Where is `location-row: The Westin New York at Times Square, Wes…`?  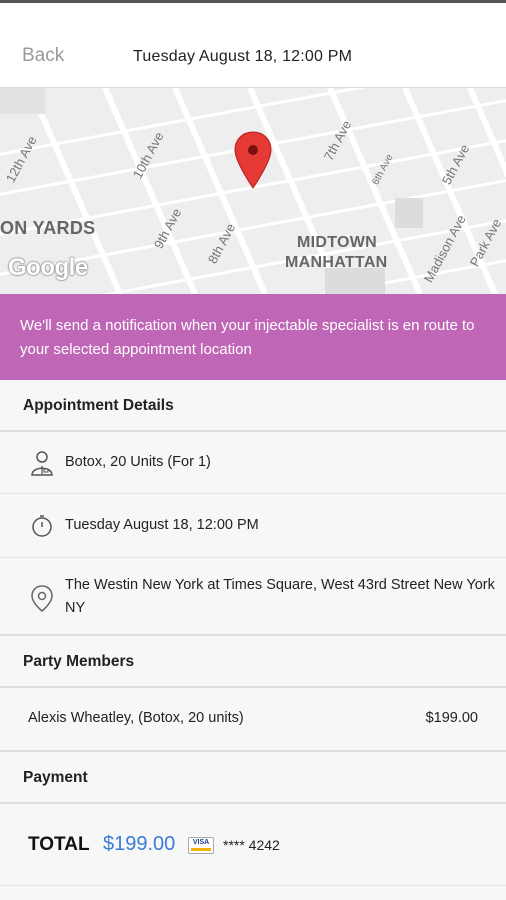
location-row: The Westin New York at Times Square, Wes… is located at coordinates (253, 597).